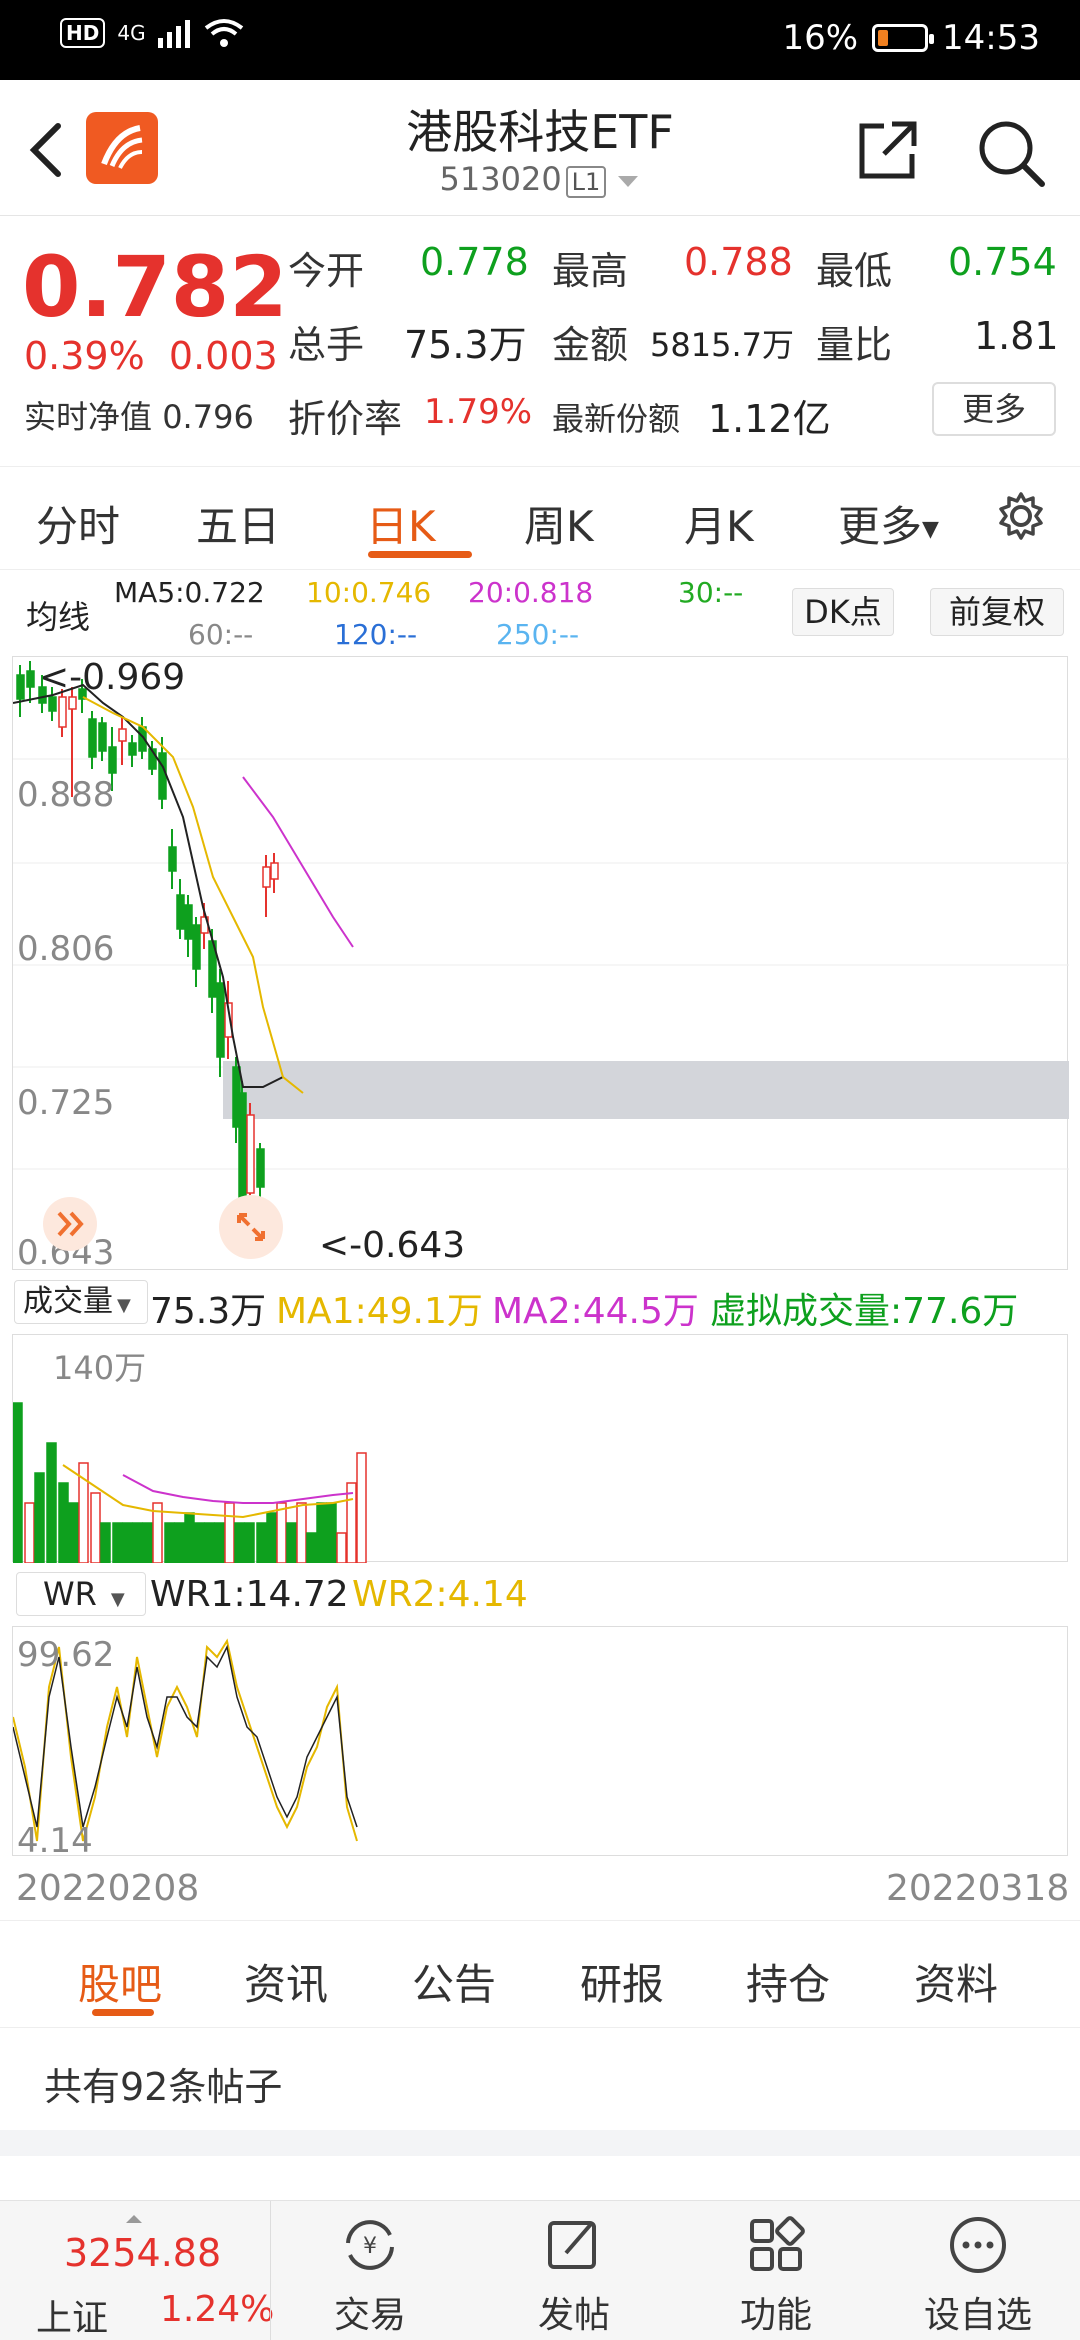 The image size is (1080, 2340). What do you see at coordinates (888, 523) in the screenshot?
I see `tab-more: 更多▼` at bounding box center [888, 523].